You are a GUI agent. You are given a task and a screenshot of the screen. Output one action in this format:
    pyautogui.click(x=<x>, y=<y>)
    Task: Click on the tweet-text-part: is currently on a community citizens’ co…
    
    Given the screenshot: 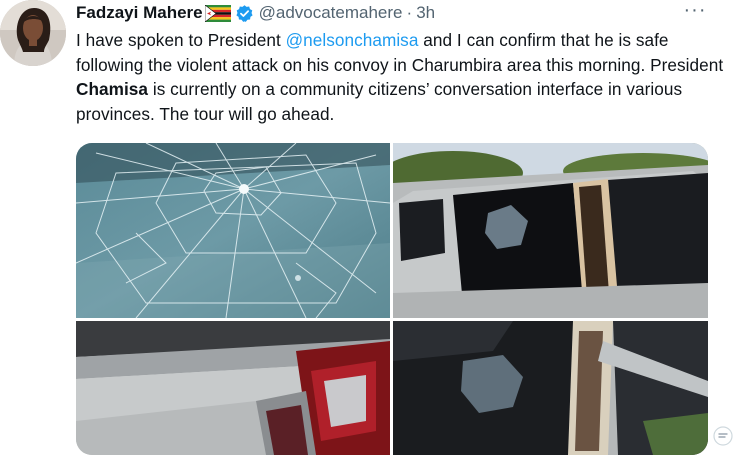 What is the action you would take?
    pyautogui.click(x=379, y=101)
    